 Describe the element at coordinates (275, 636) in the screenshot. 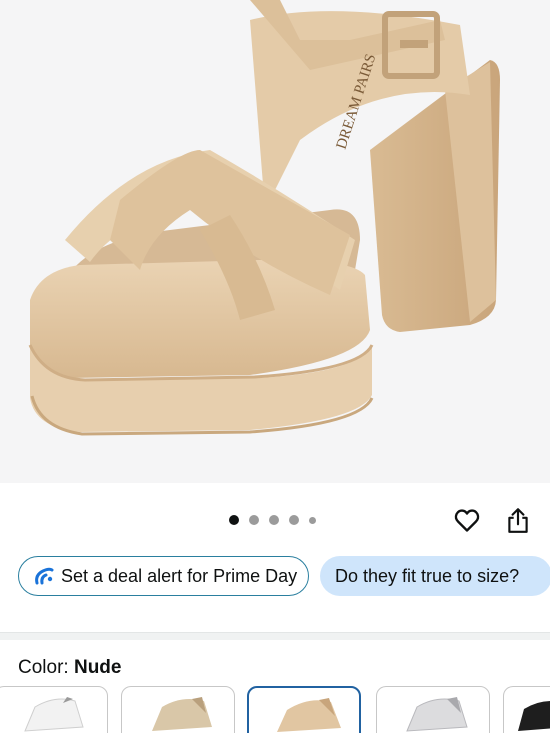

I see `section-divider` at that location.